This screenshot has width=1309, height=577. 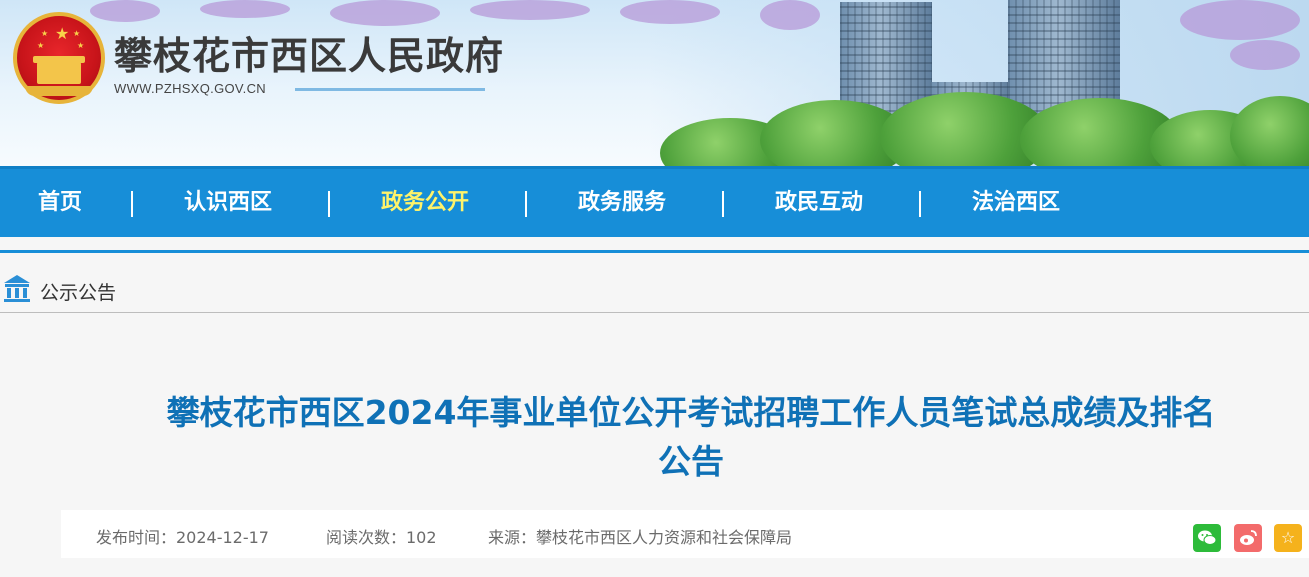 I want to click on favorite-star-icon: ☆, so click(x=1288, y=537).